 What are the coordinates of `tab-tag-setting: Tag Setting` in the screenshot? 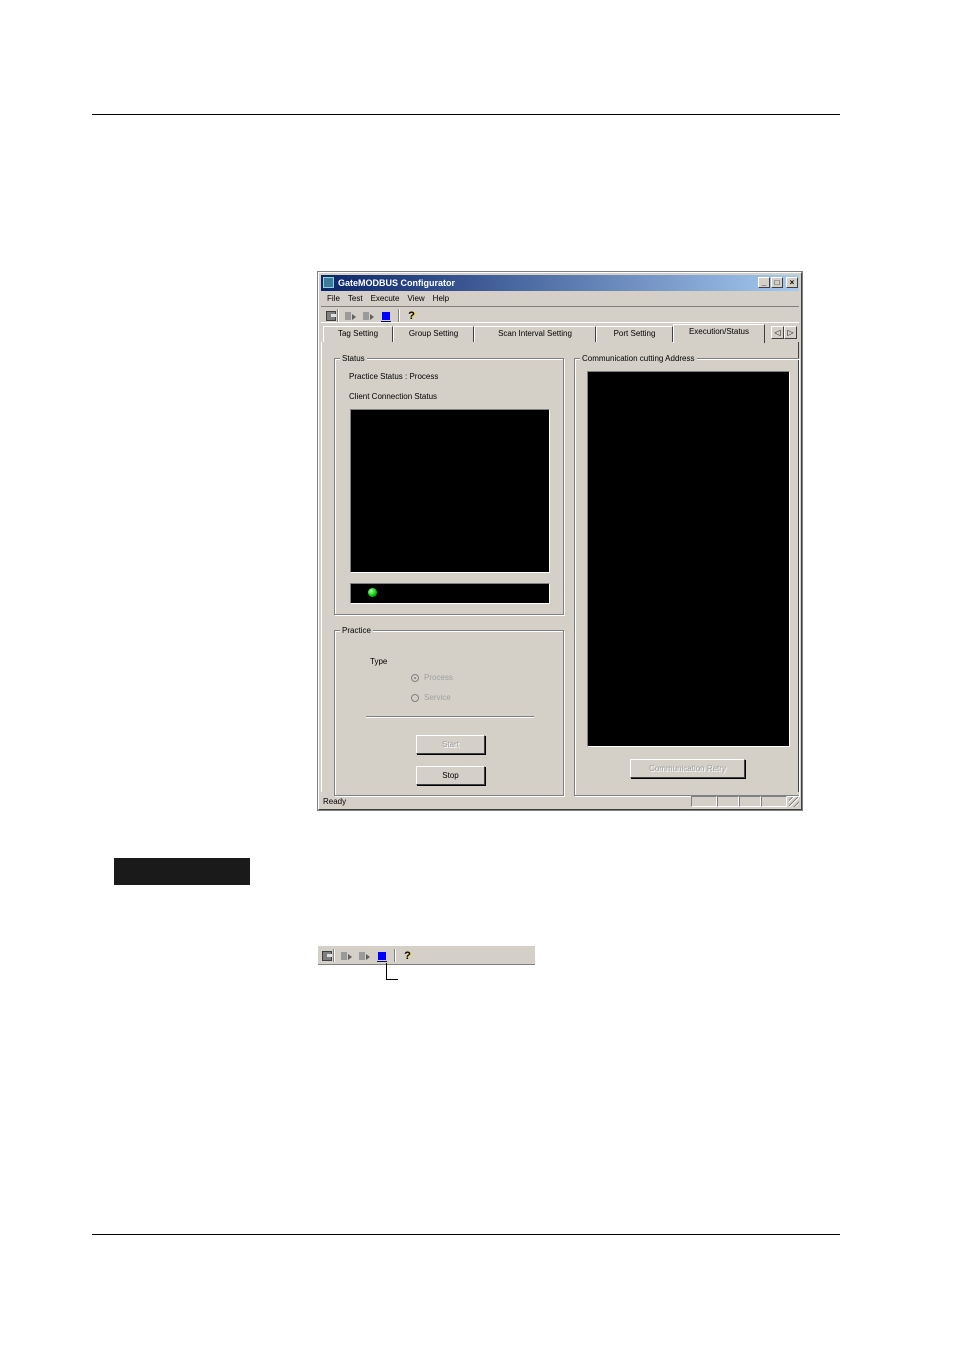 It's located at (358, 334).